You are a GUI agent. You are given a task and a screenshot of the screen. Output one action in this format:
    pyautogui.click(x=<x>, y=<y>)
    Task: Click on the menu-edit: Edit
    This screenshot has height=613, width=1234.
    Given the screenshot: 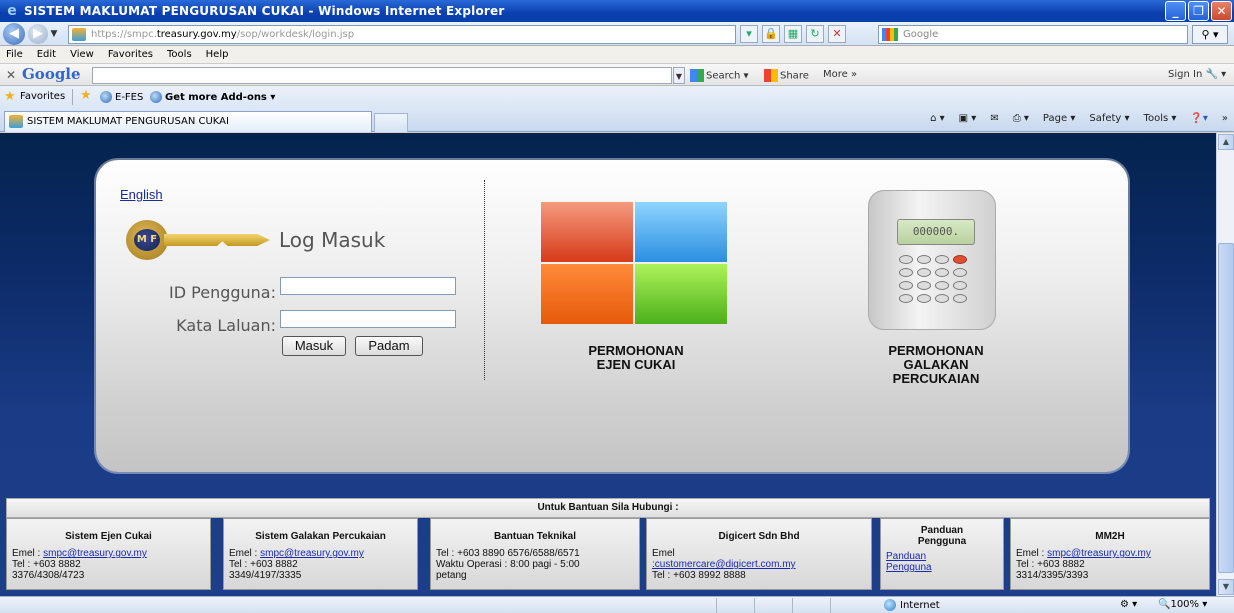 What is the action you would take?
    pyautogui.click(x=46, y=54)
    